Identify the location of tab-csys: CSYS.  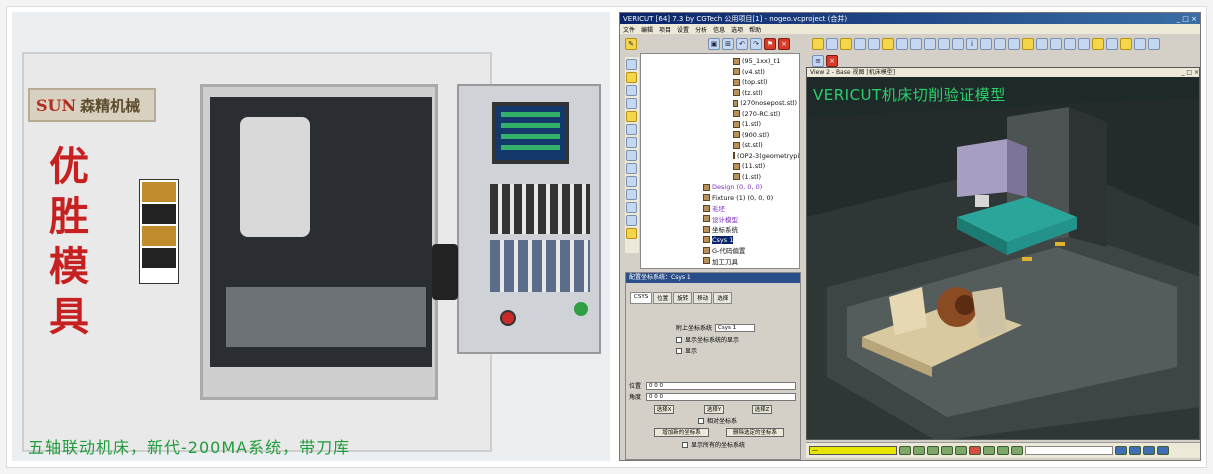
(641, 298).